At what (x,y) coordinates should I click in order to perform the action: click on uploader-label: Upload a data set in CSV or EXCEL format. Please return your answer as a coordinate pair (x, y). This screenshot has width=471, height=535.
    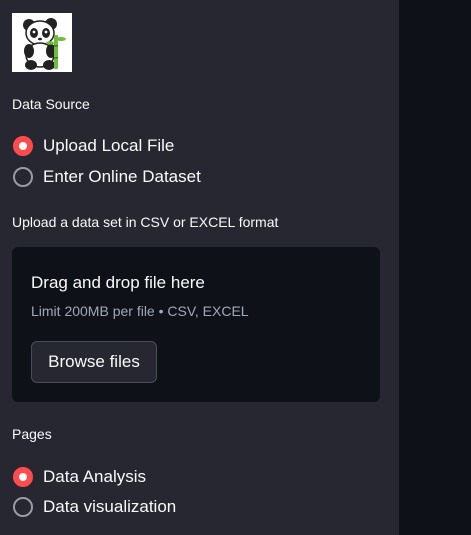
    Looking at the image, I should click on (145, 222).